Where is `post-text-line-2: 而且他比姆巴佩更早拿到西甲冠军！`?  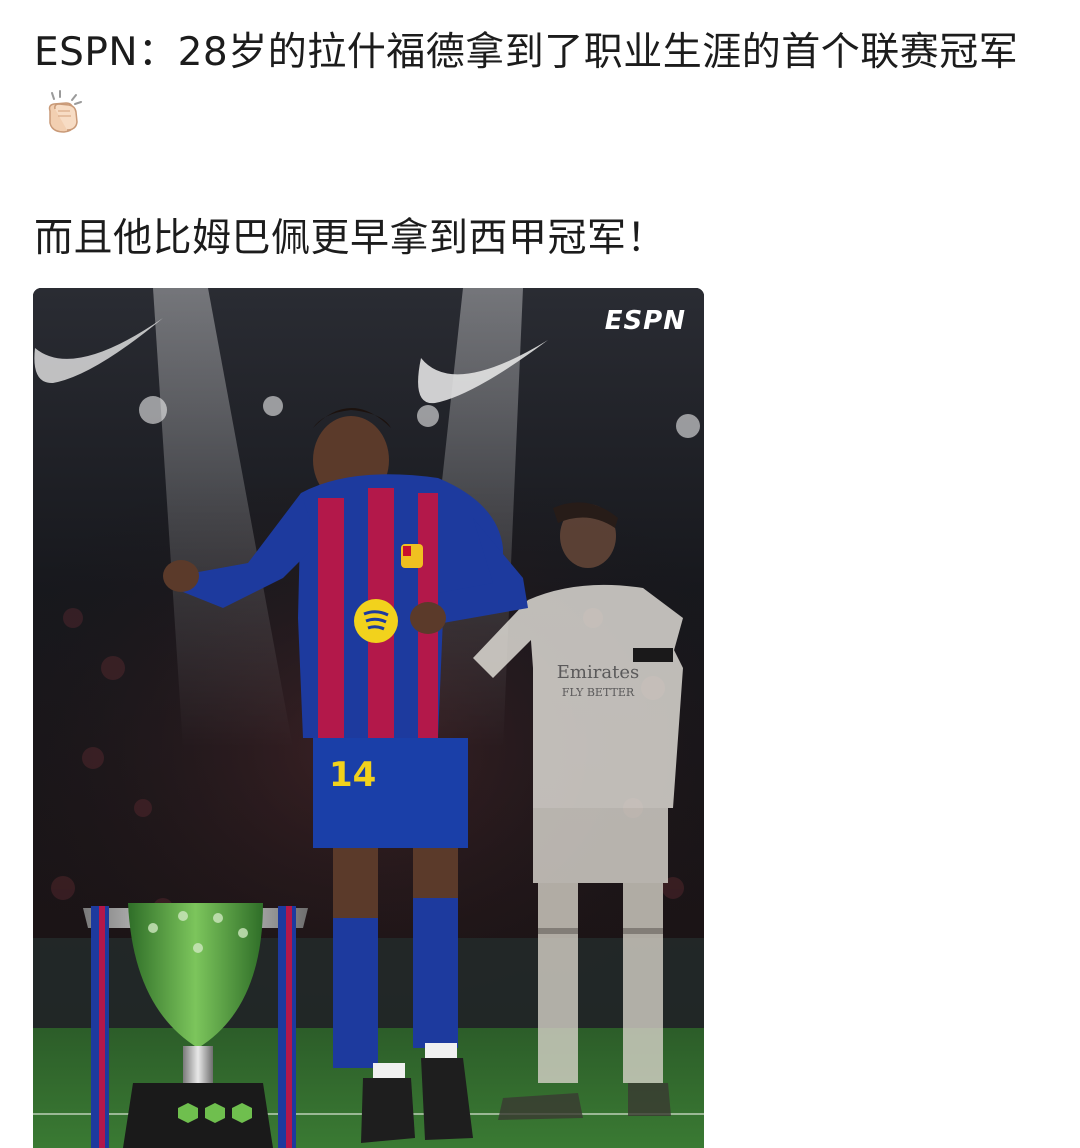
post-text-line-2: 而且他比姆巴佩更早拿到西甲冠军！ is located at coordinates (350, 238).